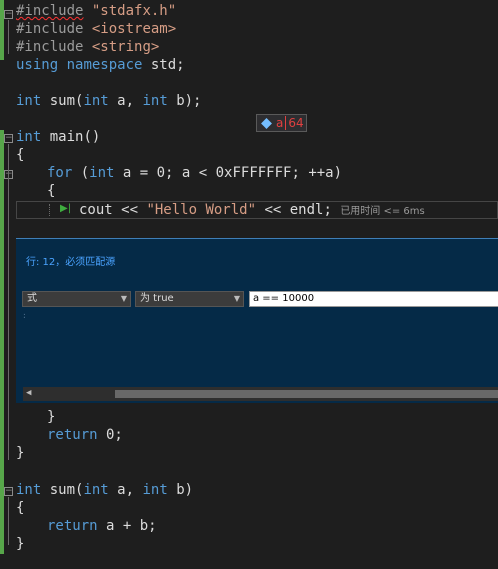  What do you see at coordinates (306, 394) in the screenshot?
I see `scrollbar-thumb` at bounding box center [306, 394].